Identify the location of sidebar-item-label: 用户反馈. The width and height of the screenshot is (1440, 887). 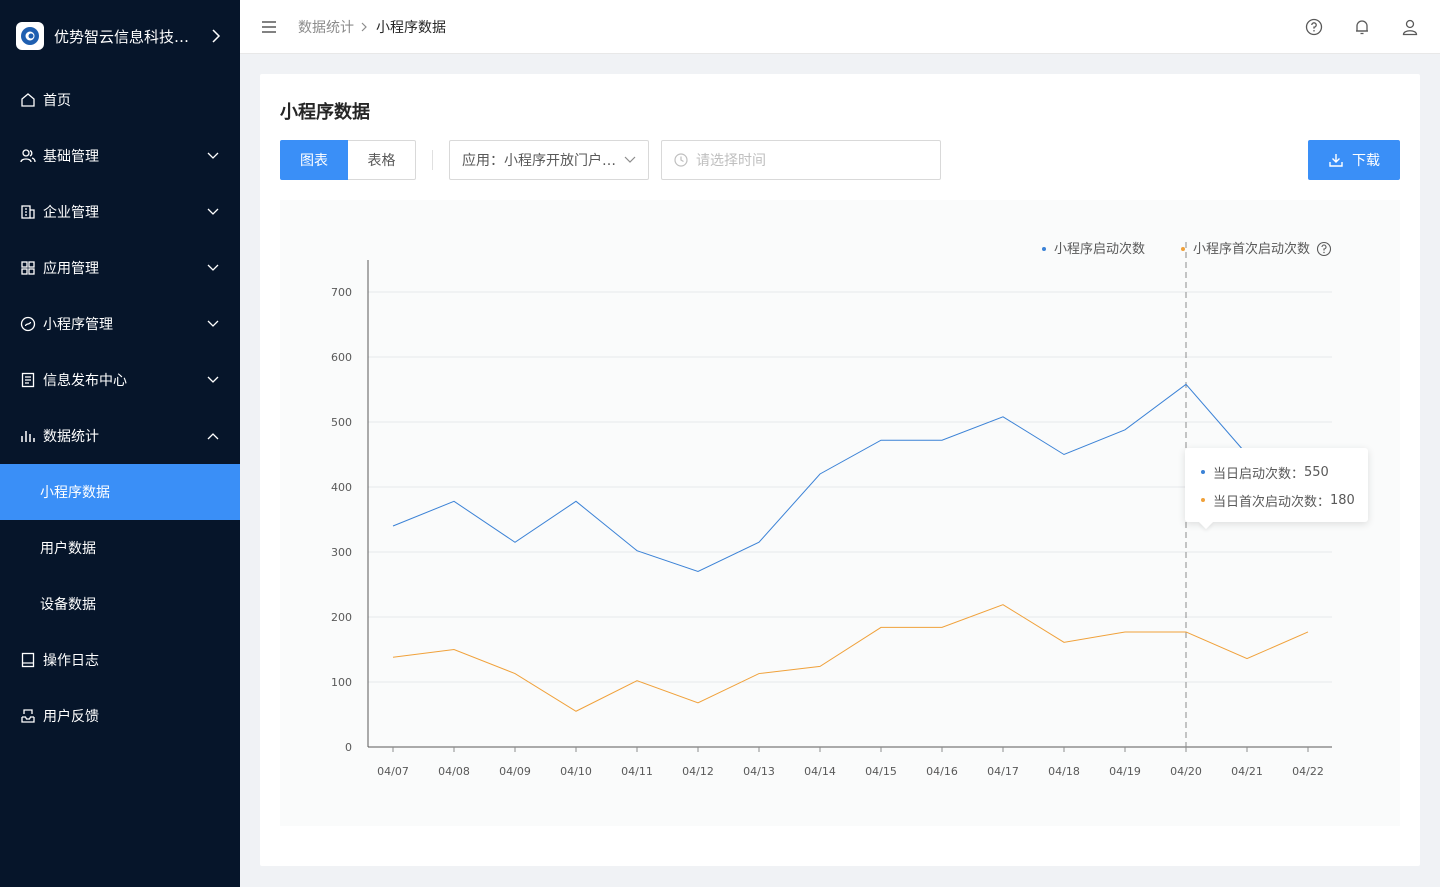
(71, 717).